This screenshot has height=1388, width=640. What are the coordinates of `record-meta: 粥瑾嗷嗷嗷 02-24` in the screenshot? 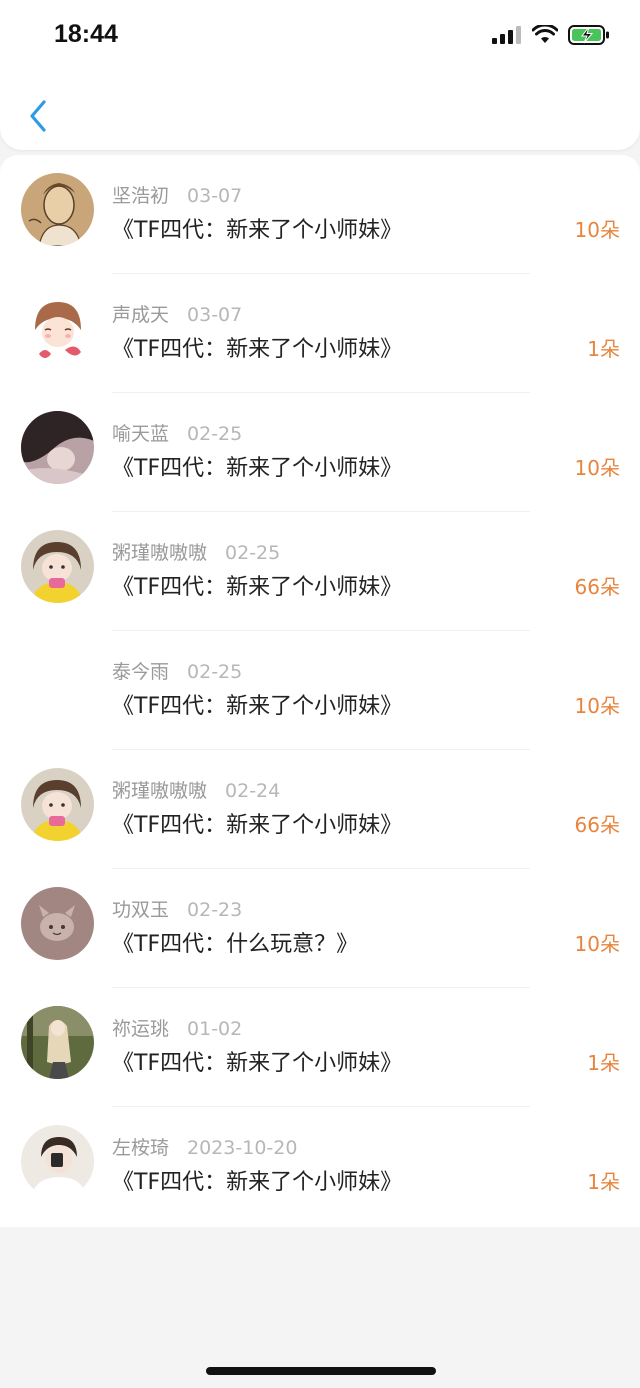 It's located at (196, 789).